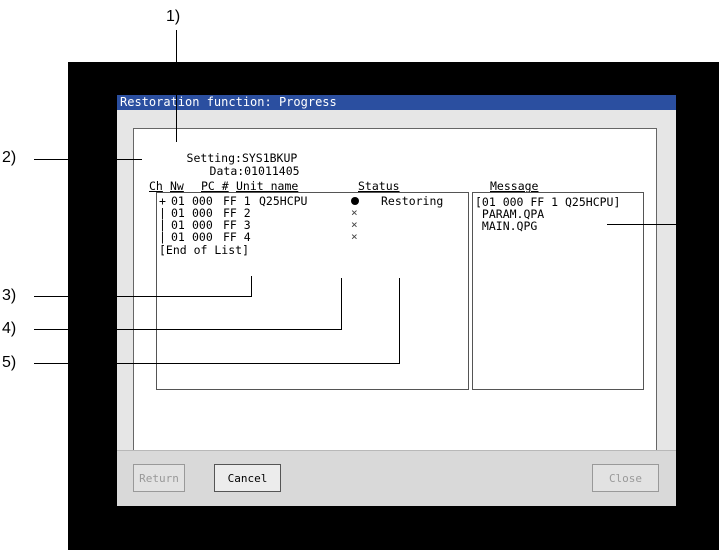 The width and height of the screenshot is (719, 550). I want to click on leader-3v, so click(251, 286).